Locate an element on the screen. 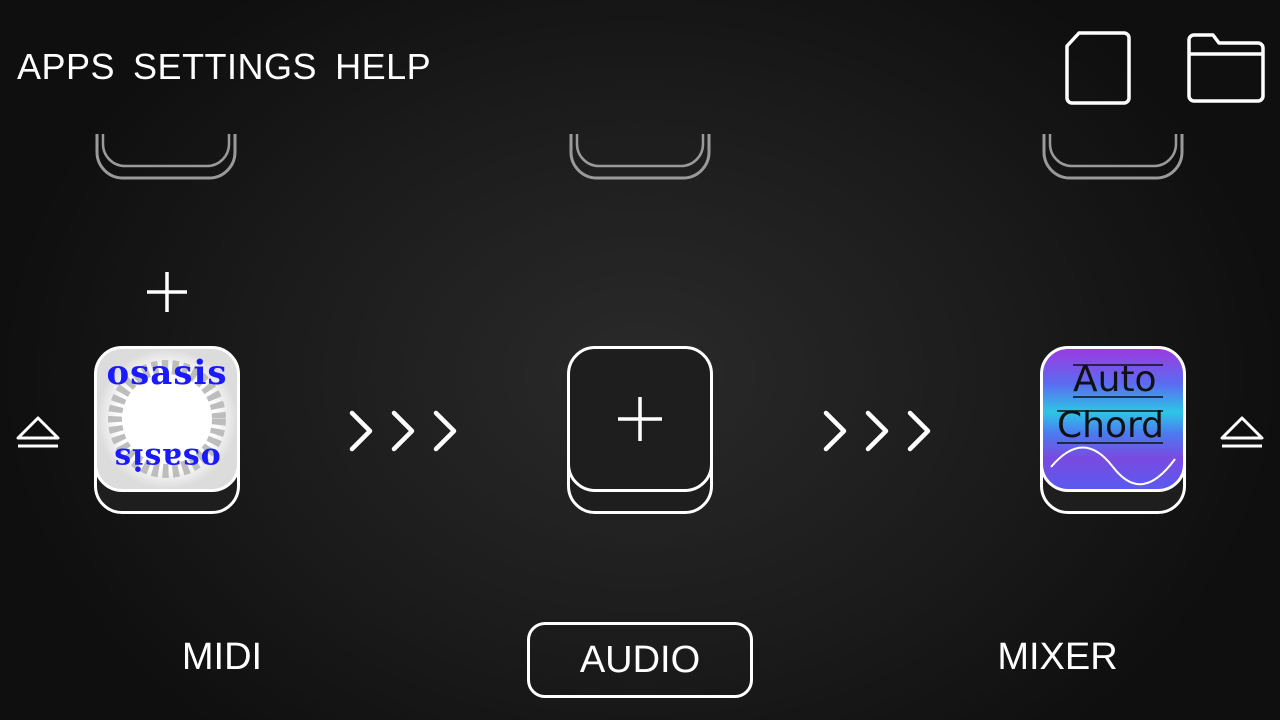 Image resolution: width=1280 pixels, height=720 pixels. mixer-plugin-slot: Auto Chord is located at coordinates (1113, 430).